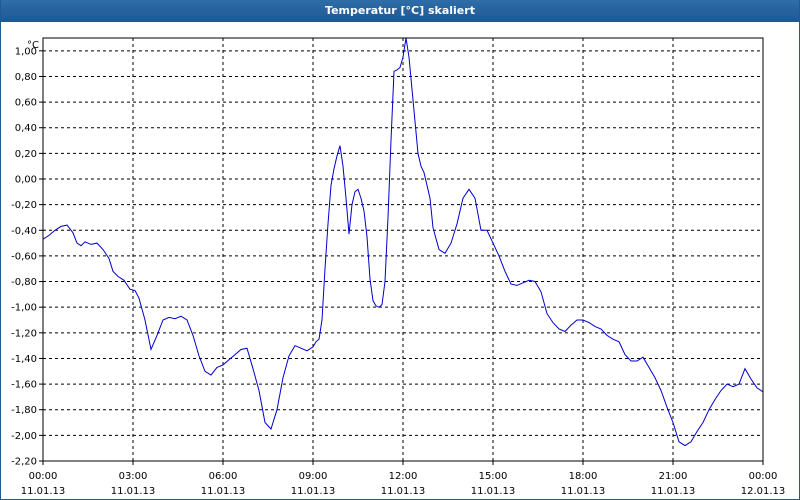  Describe the element at coordinates (24, 256) in the screenshot. I see `y-tick-label: -0,60` at that location.